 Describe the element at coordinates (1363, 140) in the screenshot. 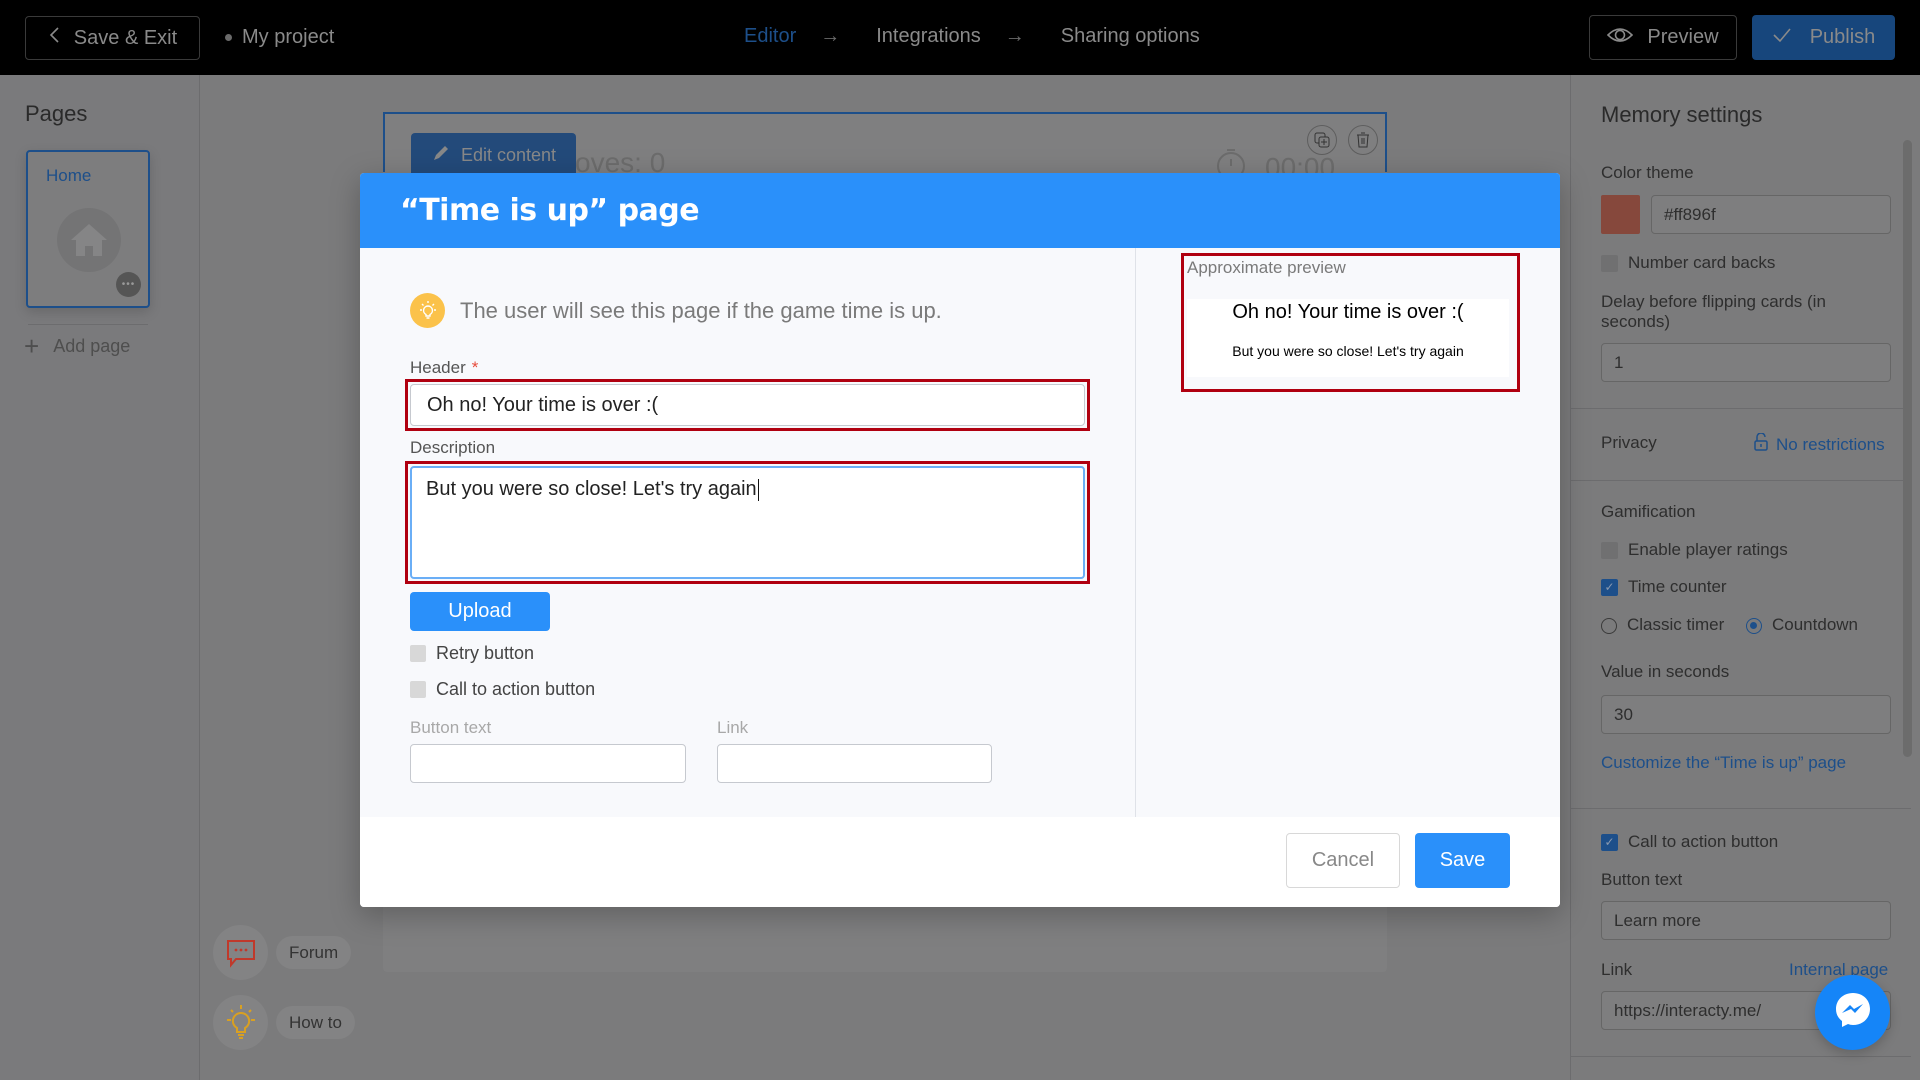

I see `trash-icon` at that location.